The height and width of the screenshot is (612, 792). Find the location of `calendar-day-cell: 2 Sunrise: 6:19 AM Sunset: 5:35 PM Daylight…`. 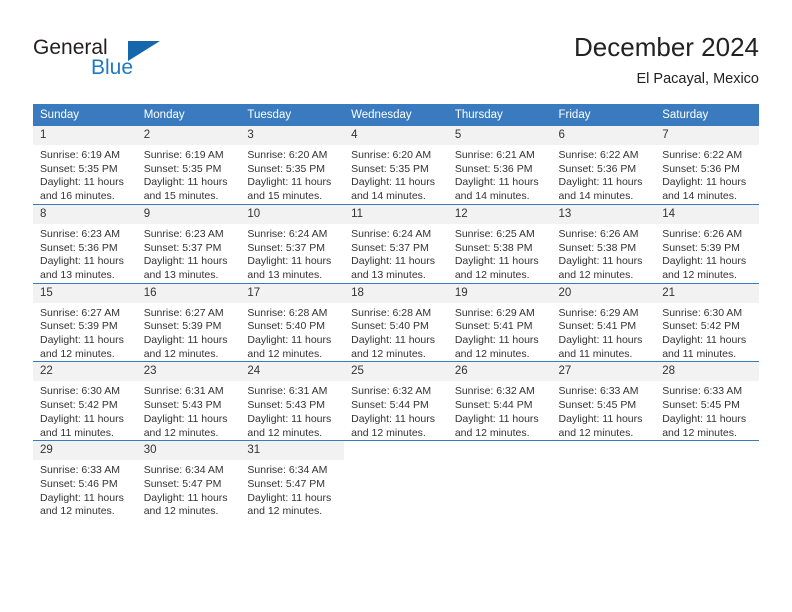

calendar-day-cell: 2 Sunrise: 6:19 AM Sunset: 5:35 PM Daylight… is located at coordinates (188, 165).